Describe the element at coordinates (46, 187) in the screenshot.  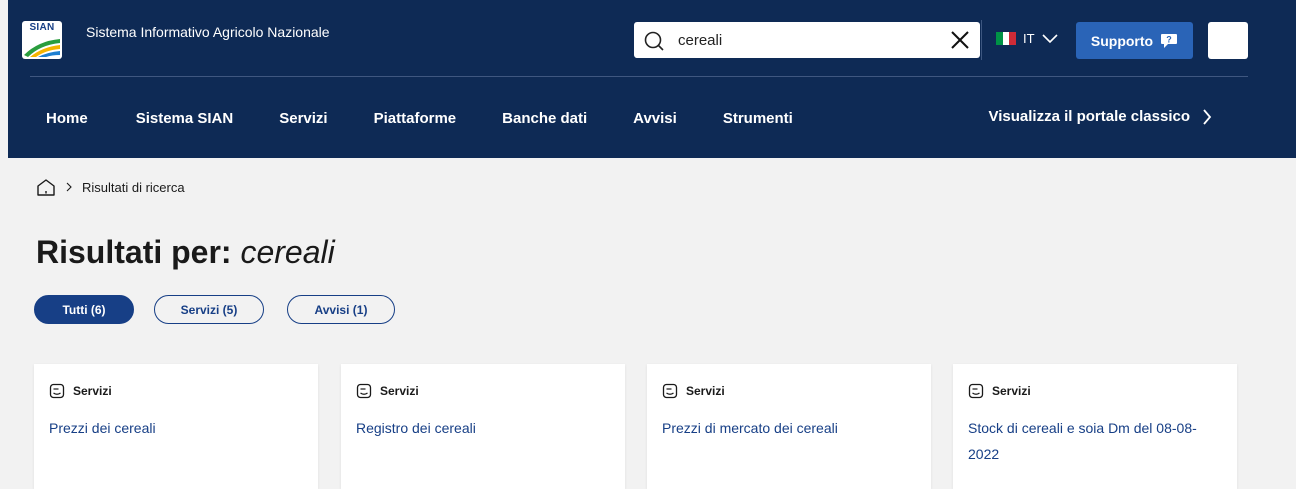
I see `home-icon` at that location.